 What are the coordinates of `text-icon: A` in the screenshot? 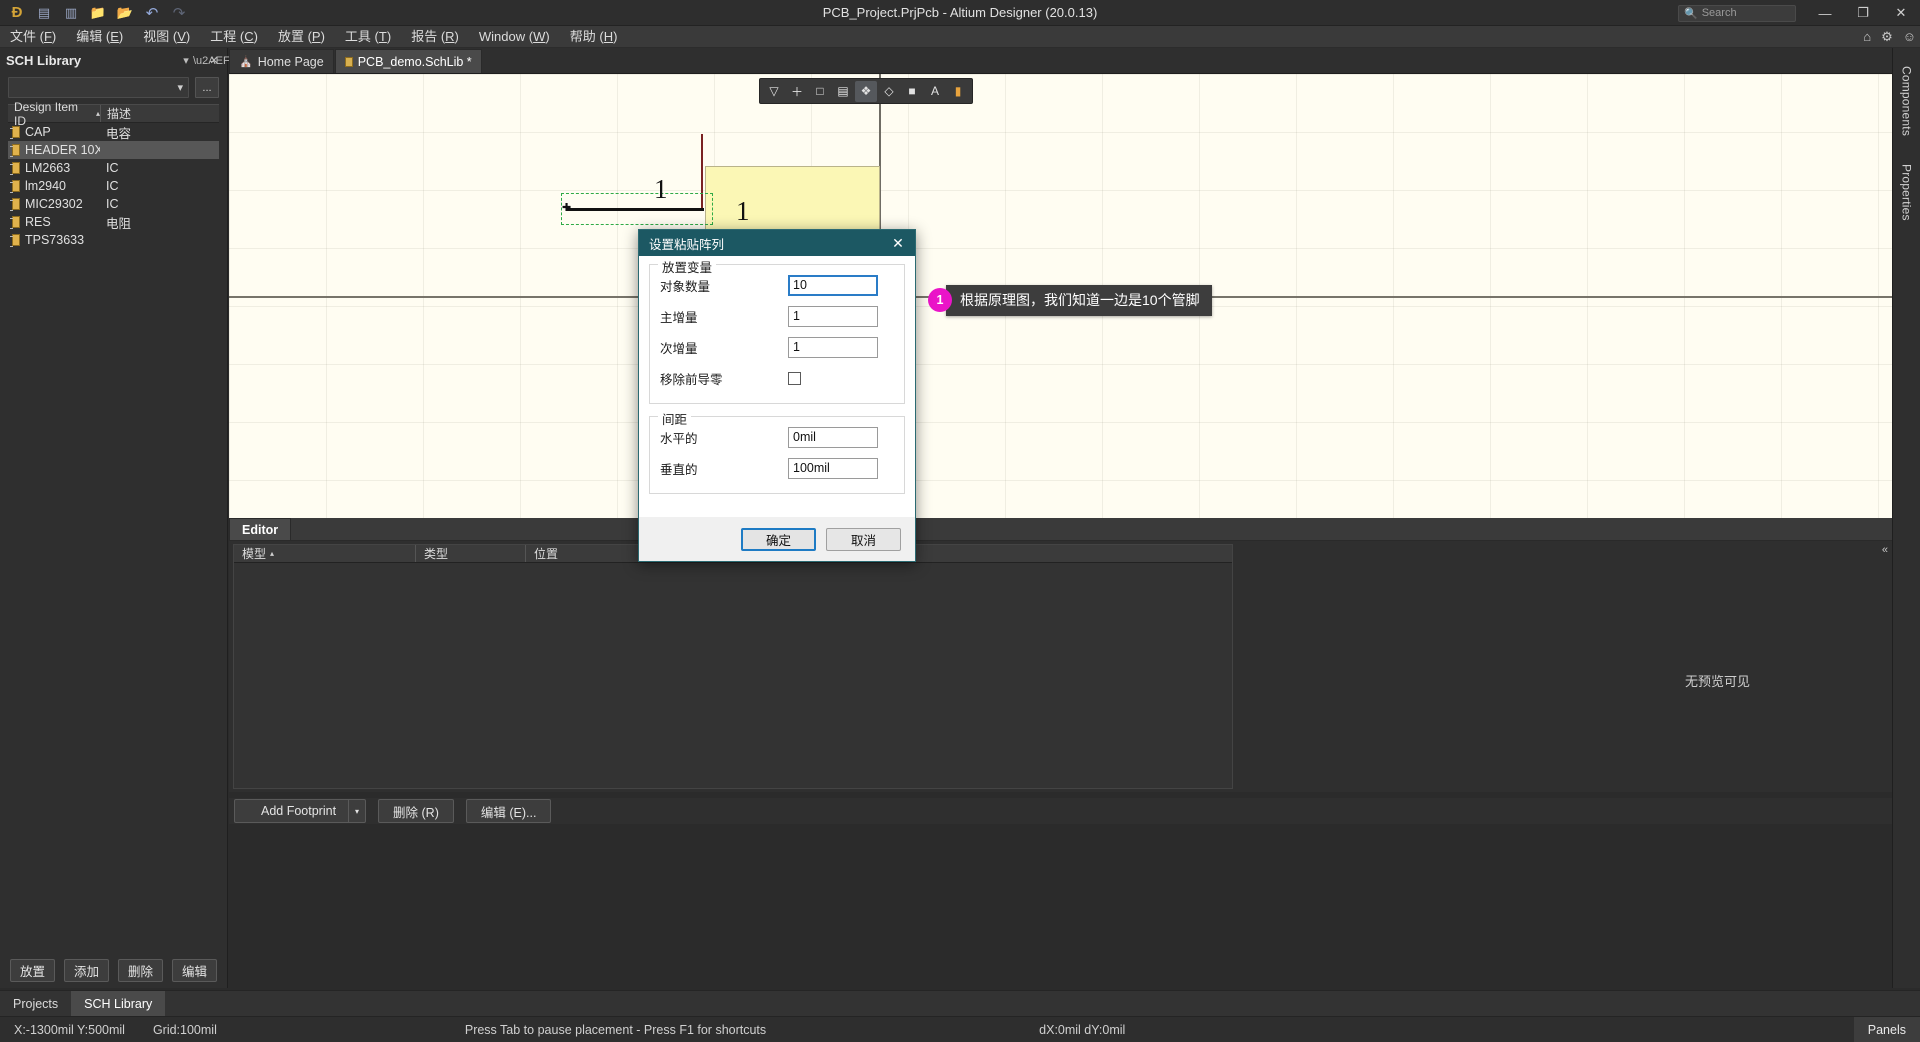 It's located at (935, 91).